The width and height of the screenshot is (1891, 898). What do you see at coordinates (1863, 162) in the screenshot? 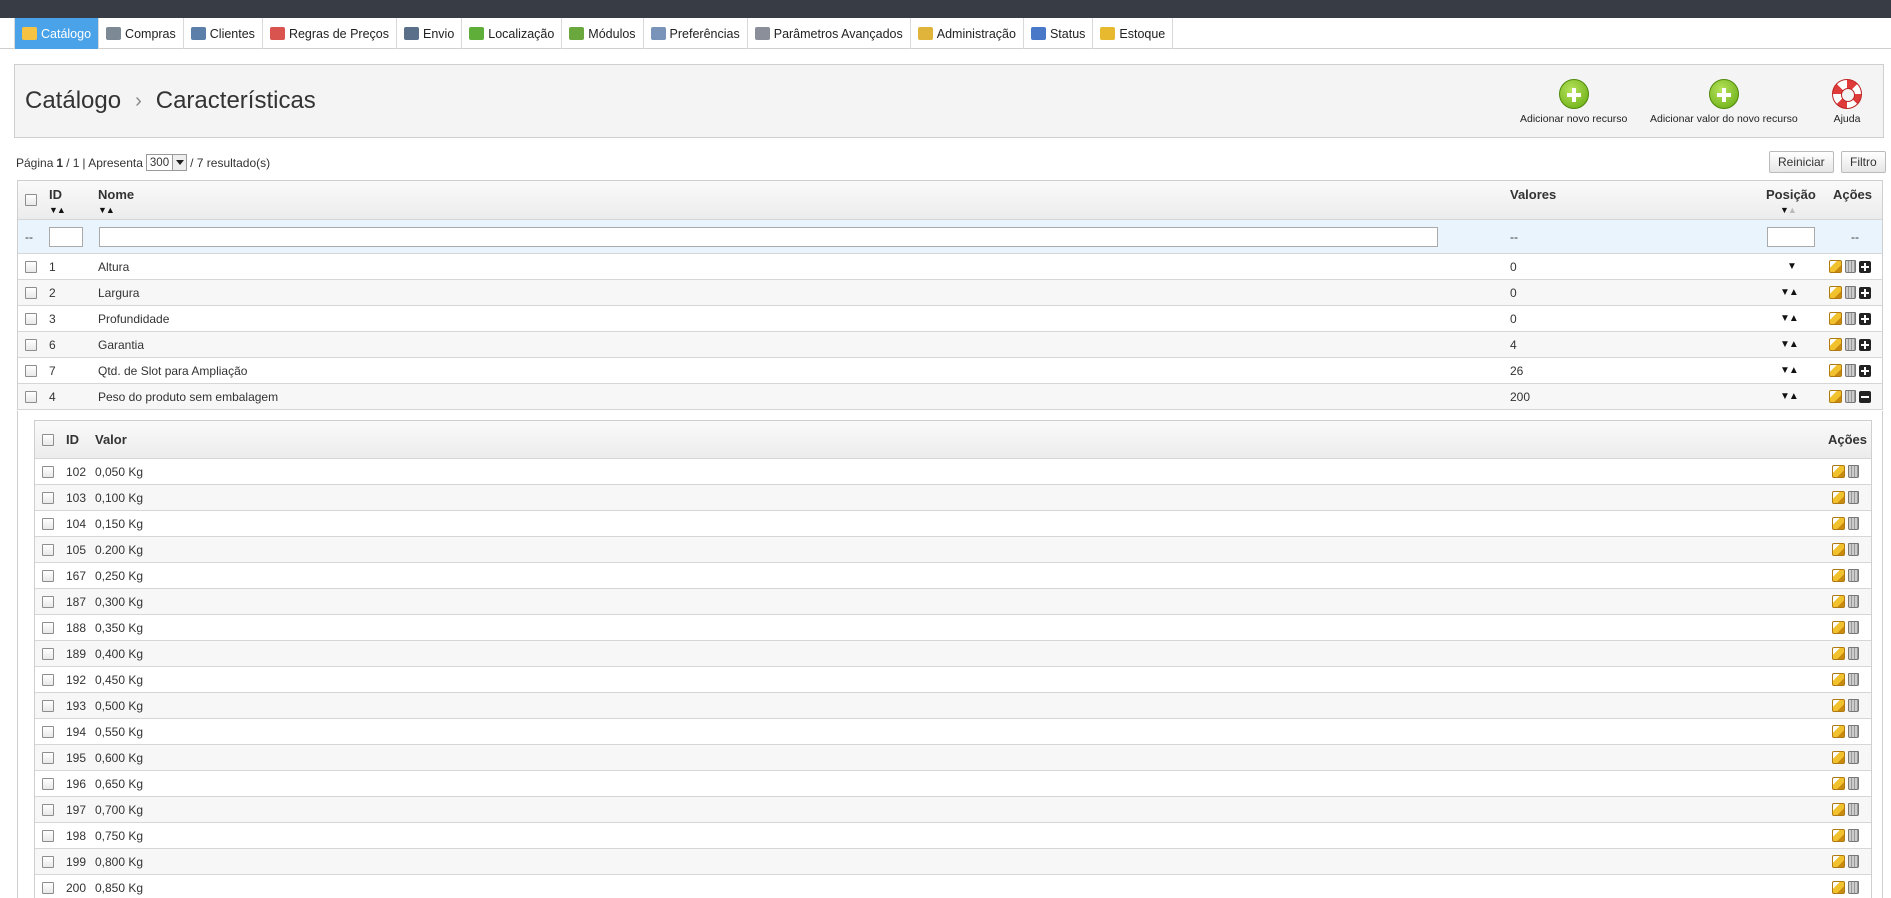
I see `filter-button: Filtro` at bounding box center [1863, 162].